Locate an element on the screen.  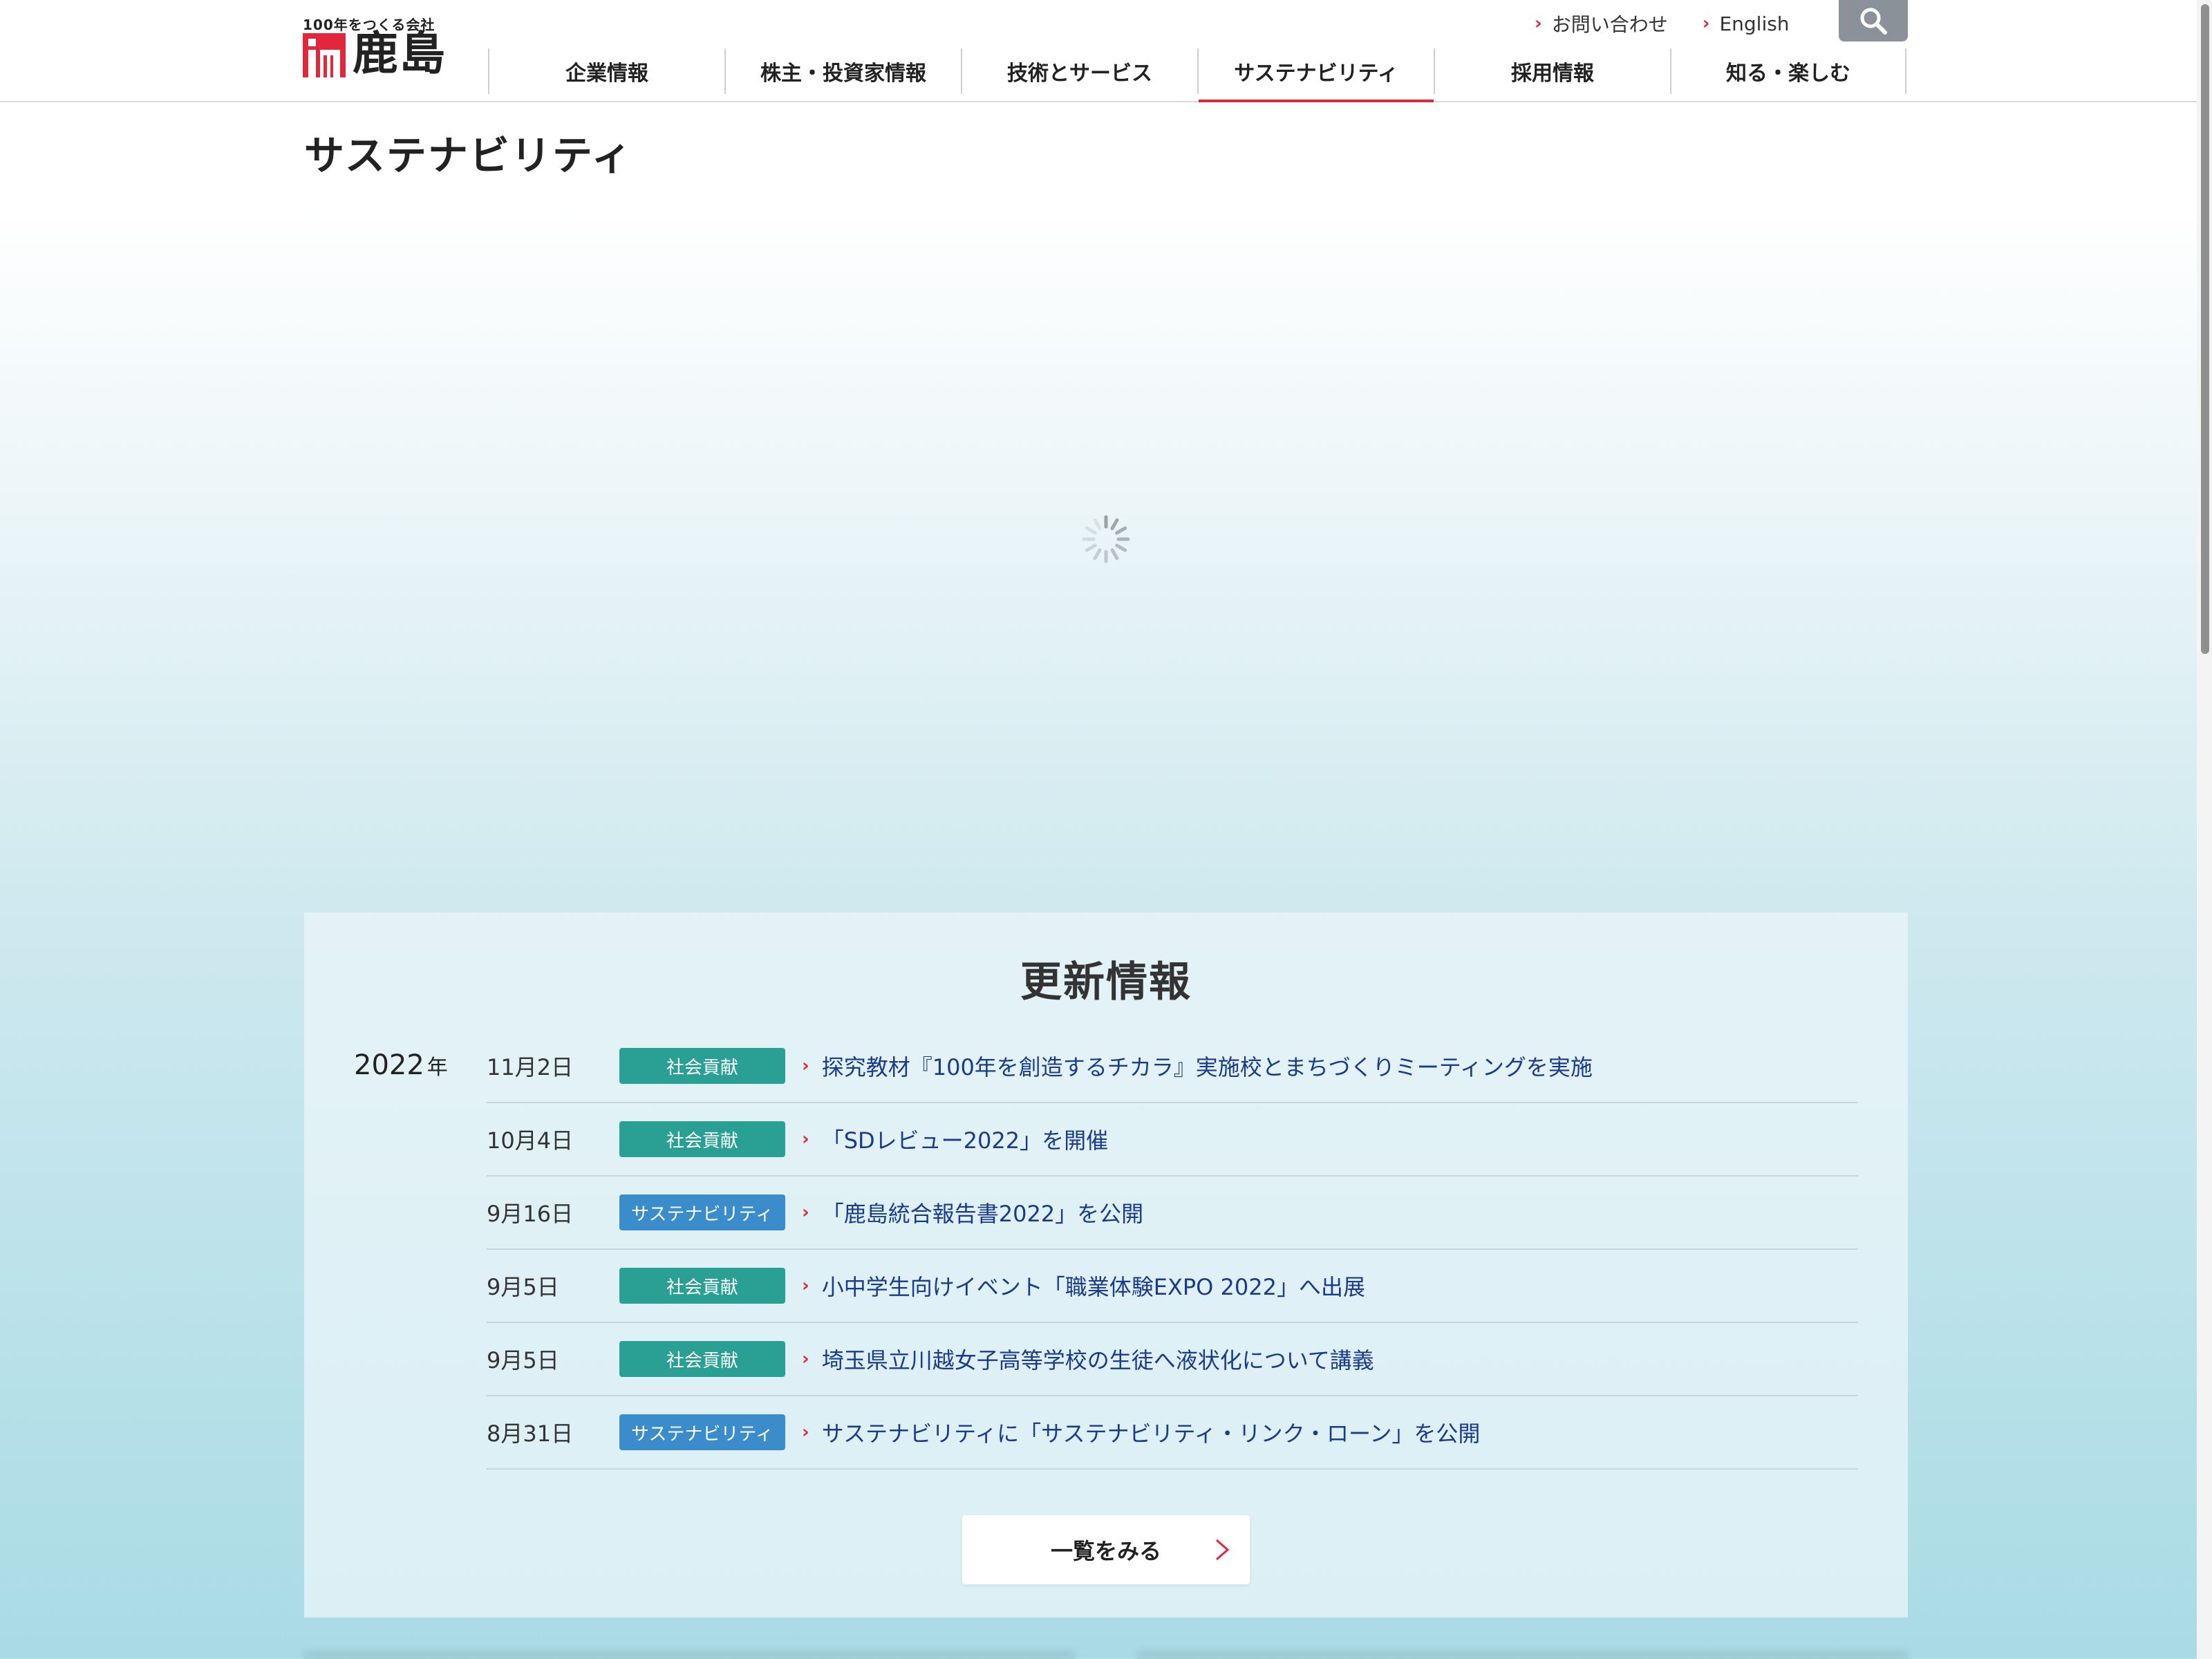
year-unit: 年 is located at coordinates (438, 1068).